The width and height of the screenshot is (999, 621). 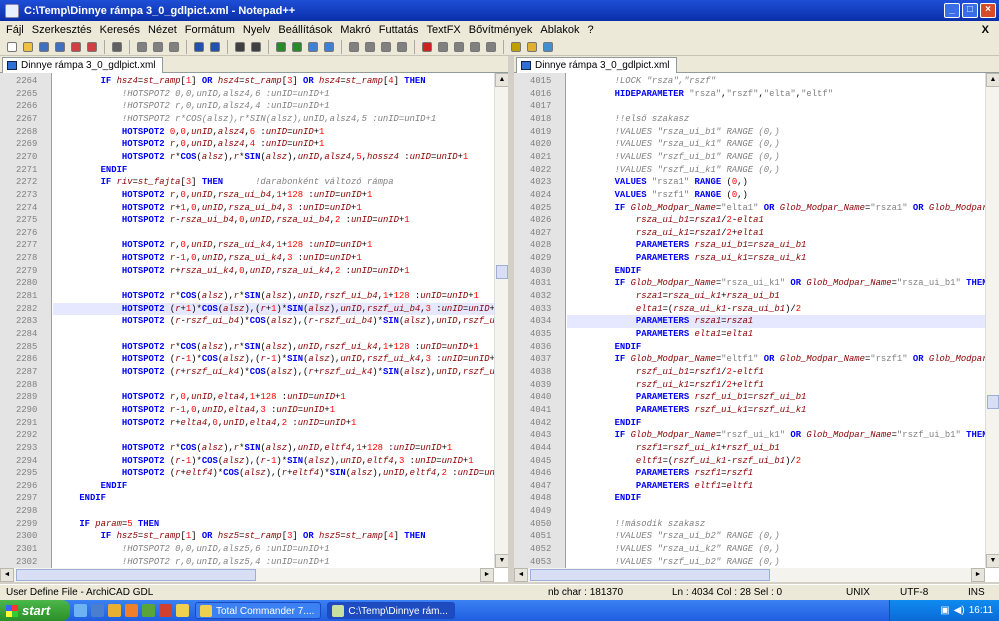 I want to click on open-folder-icon, so click(x=531, y=47).